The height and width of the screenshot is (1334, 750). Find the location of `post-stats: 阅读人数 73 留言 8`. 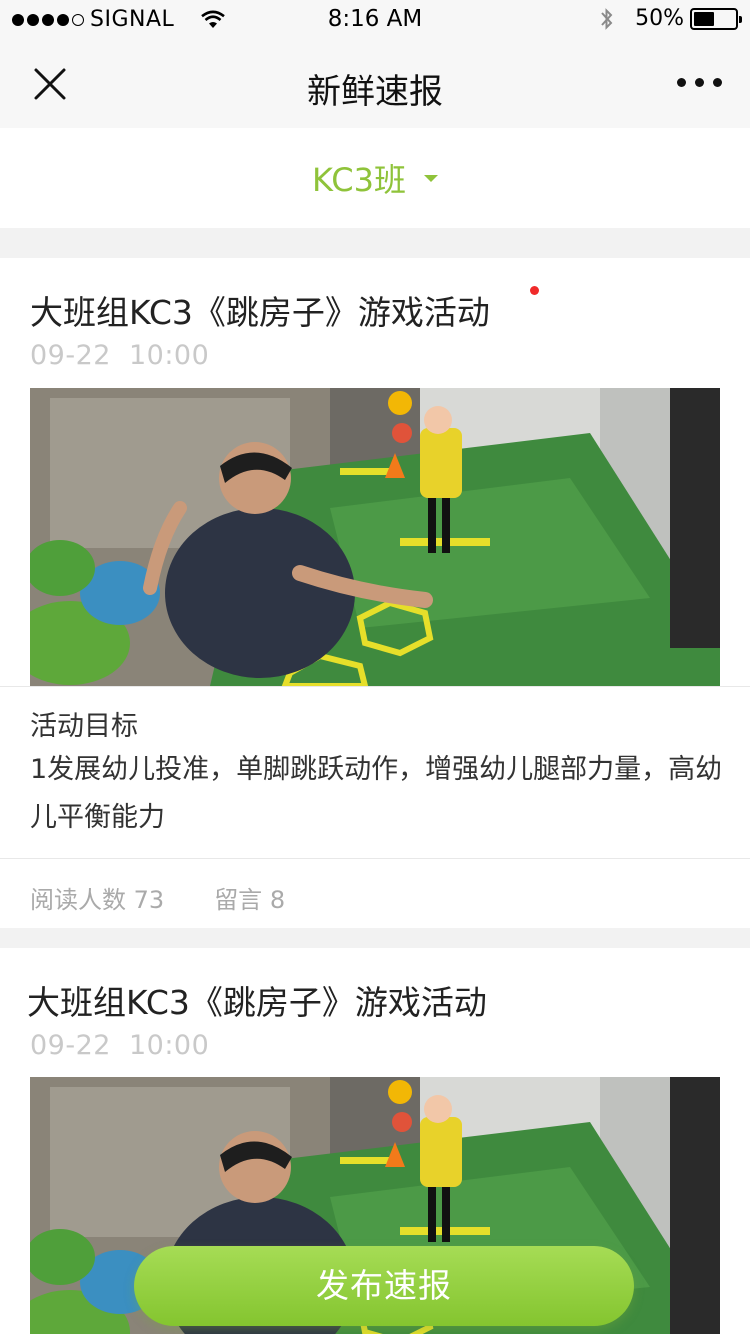

post-stats: 阅读人数 73 留言 8 is located at coordinates (182, 897).